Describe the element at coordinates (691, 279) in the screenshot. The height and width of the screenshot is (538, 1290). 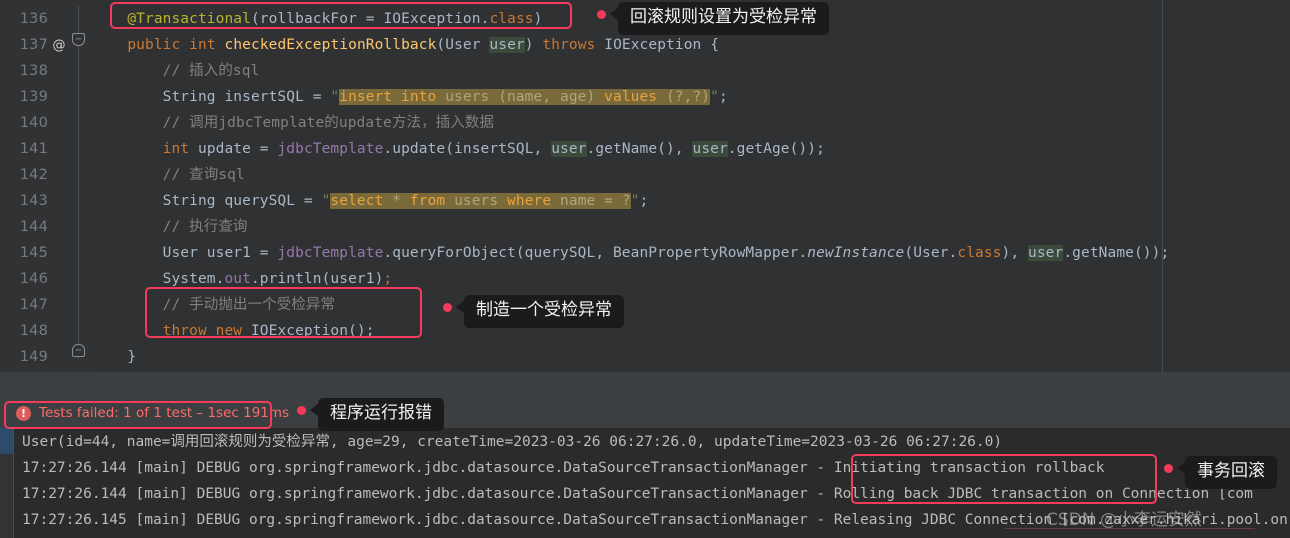
I see `code-line: System.out.println(user1);` at that location.